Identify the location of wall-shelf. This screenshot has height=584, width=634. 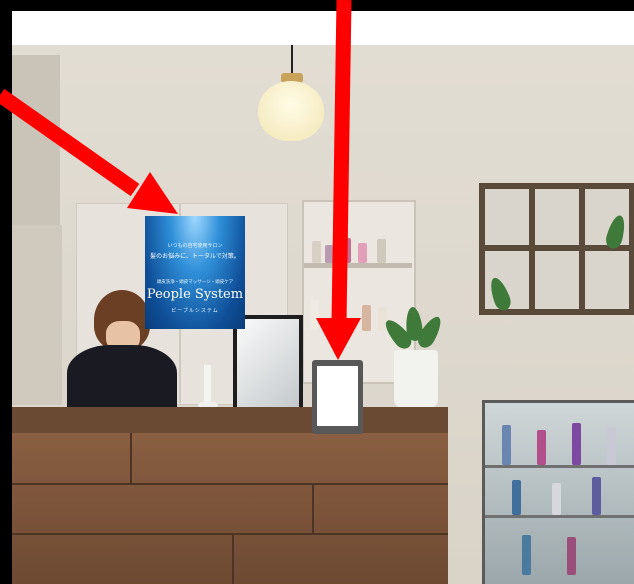
(358, 265).